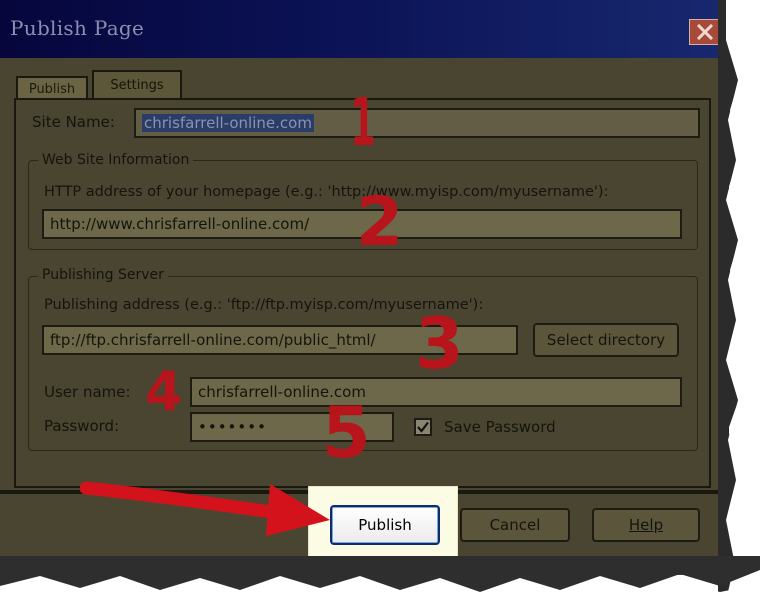  I want to click on annotation-3: 3, so click(439, 344).